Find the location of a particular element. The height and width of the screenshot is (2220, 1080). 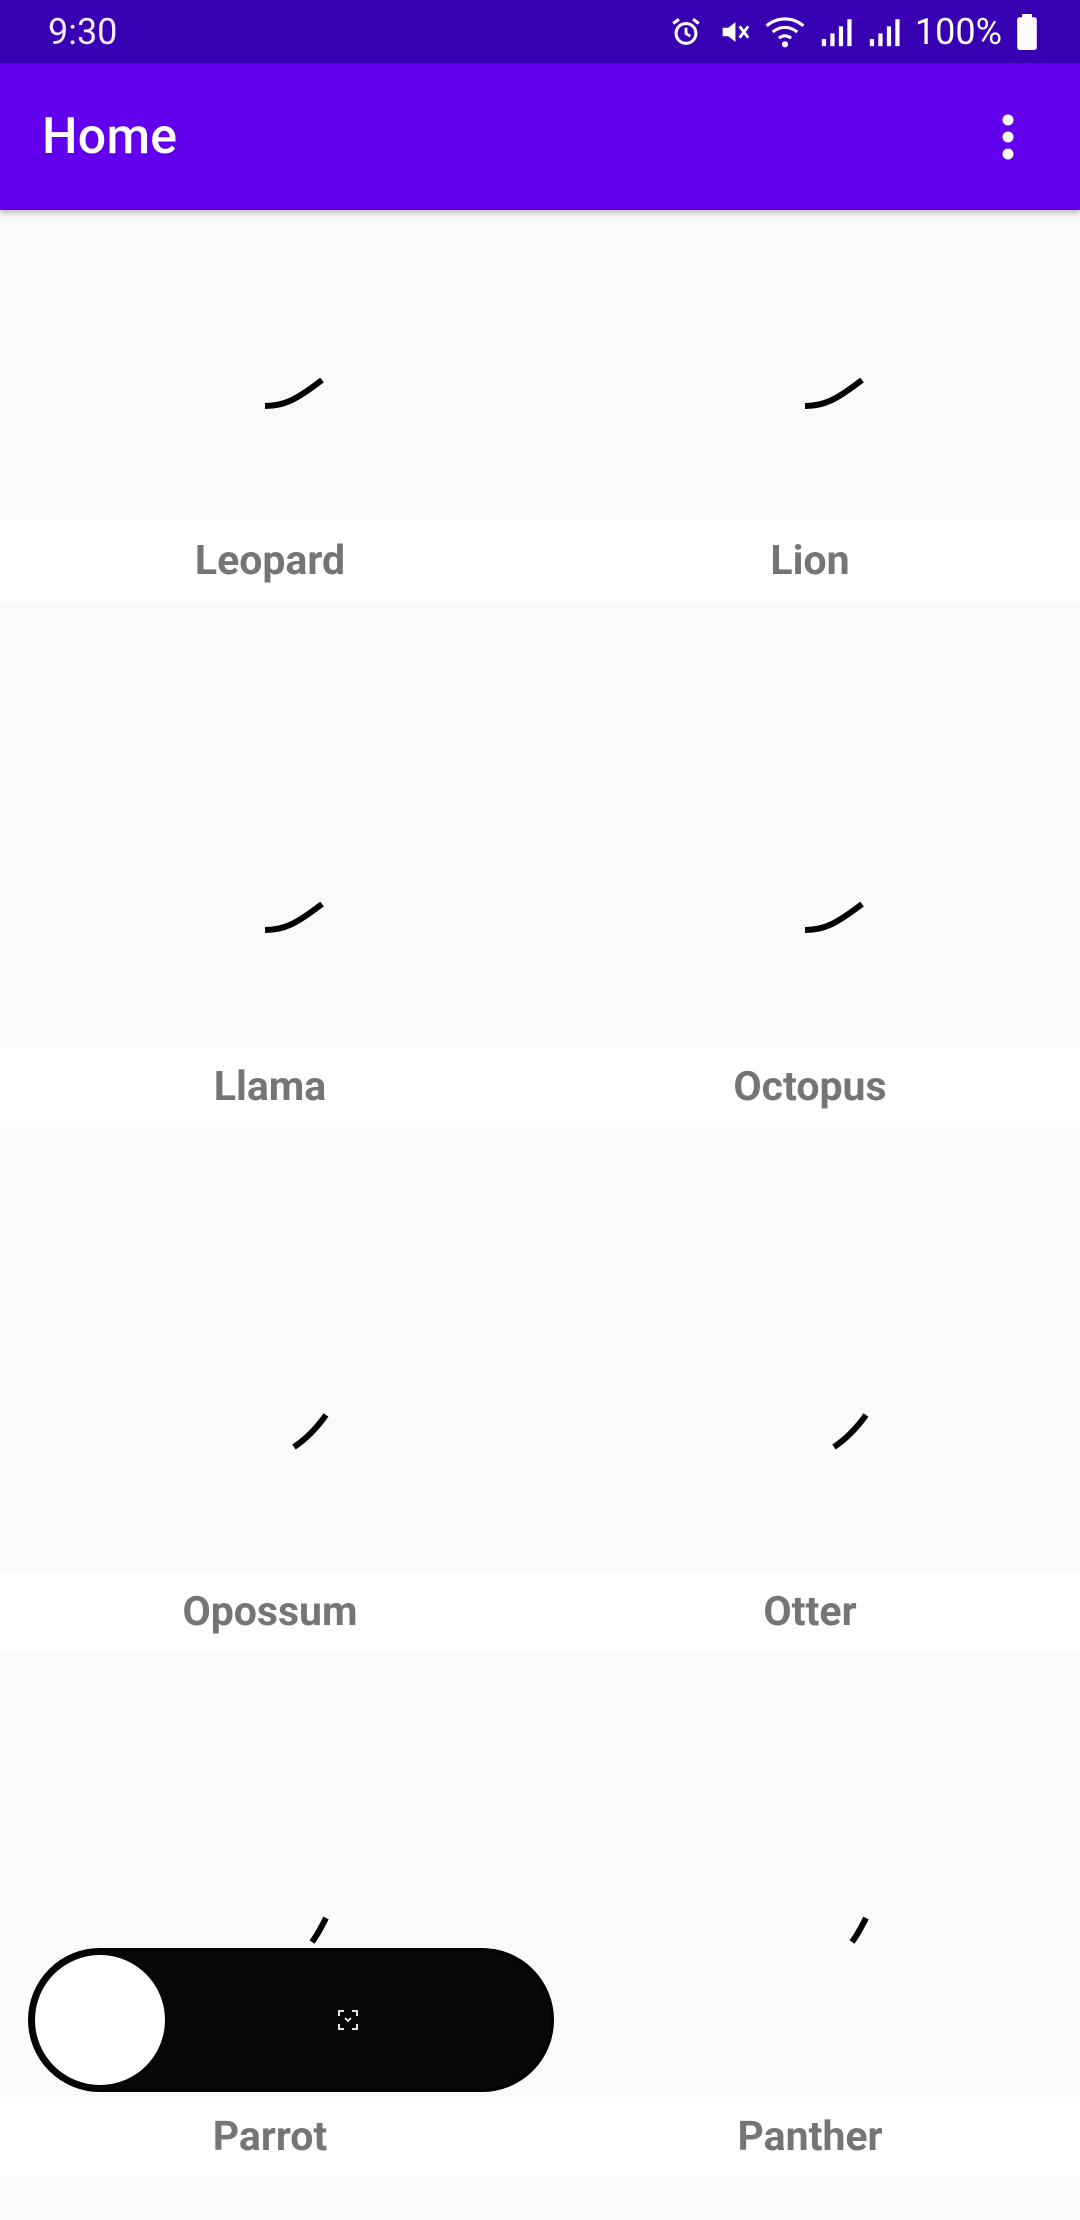

more-vert-icon is located at coordinates (1008, 136).